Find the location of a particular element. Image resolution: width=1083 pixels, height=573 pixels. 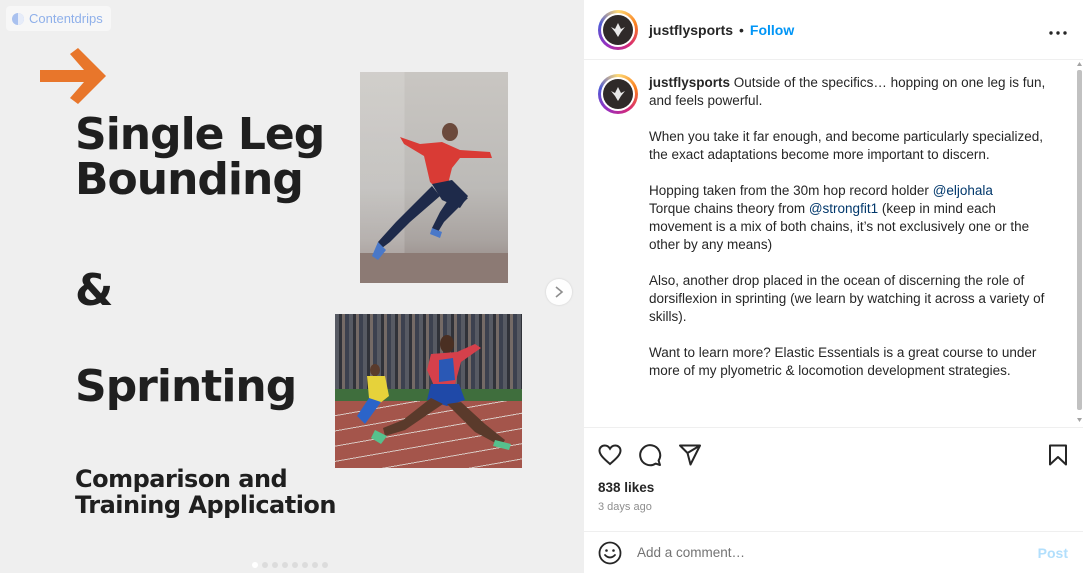

slide-title-line1: Single Leg is located at coordinates (200, 134).